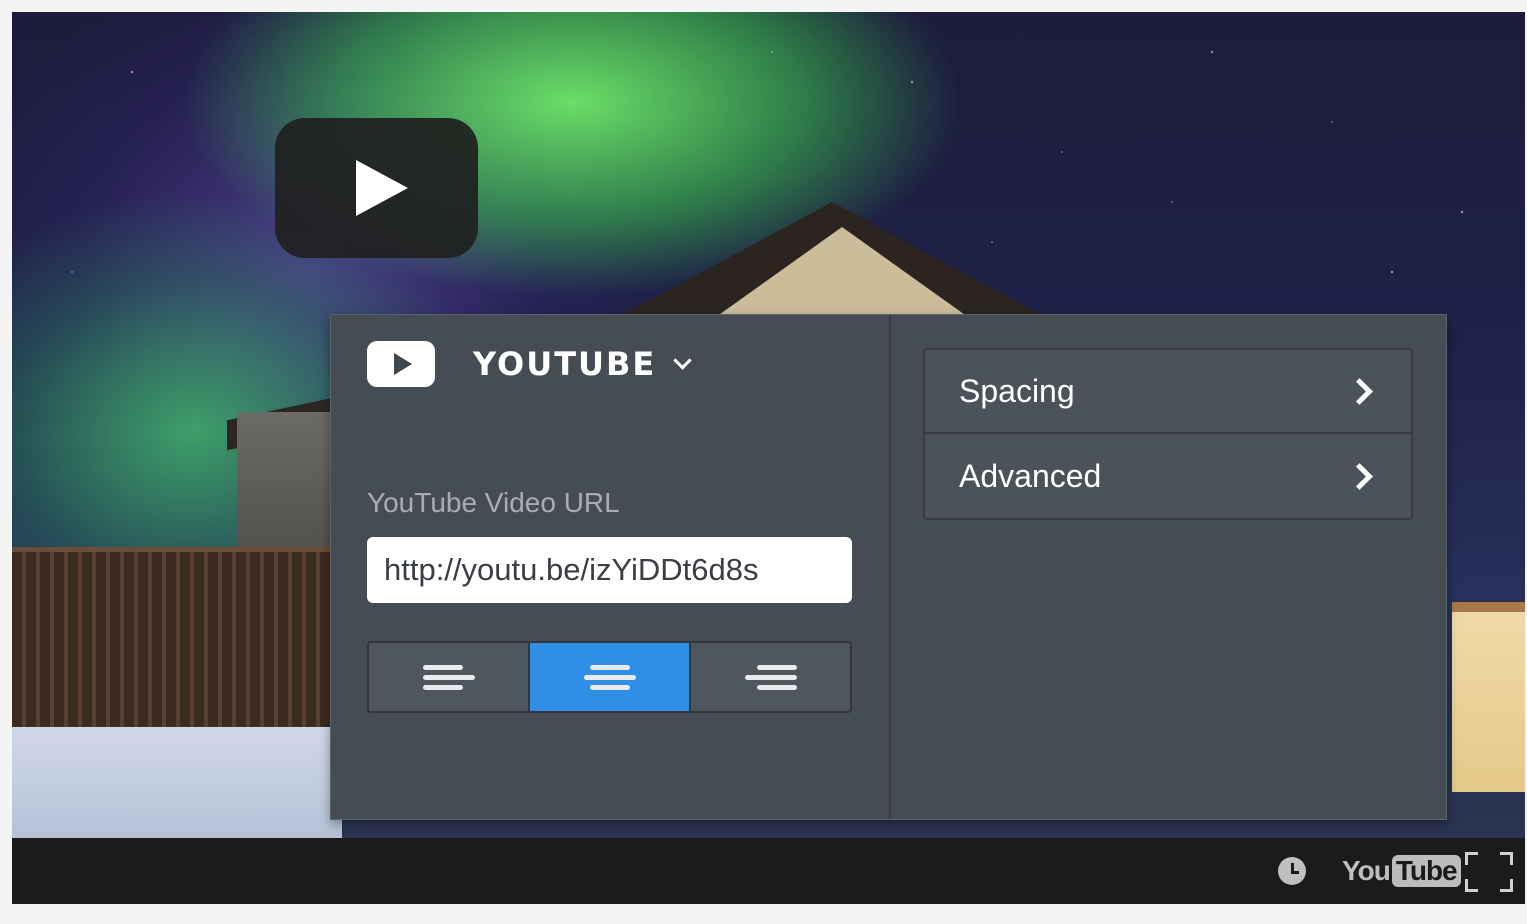 The image size is (1527, 924). Describe the element at coordinates (1017, 390) in the screenshot. I see `section-spacing-label: Spacing` at that location.